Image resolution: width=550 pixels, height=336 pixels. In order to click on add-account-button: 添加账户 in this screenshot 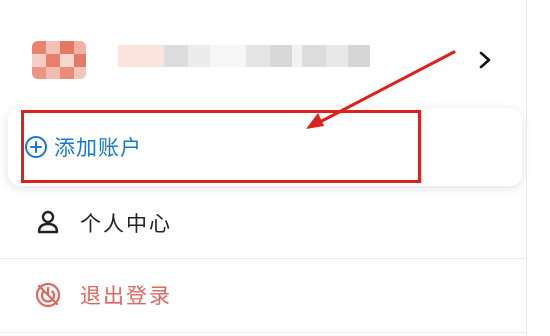, I will do `click(124, 147)`.